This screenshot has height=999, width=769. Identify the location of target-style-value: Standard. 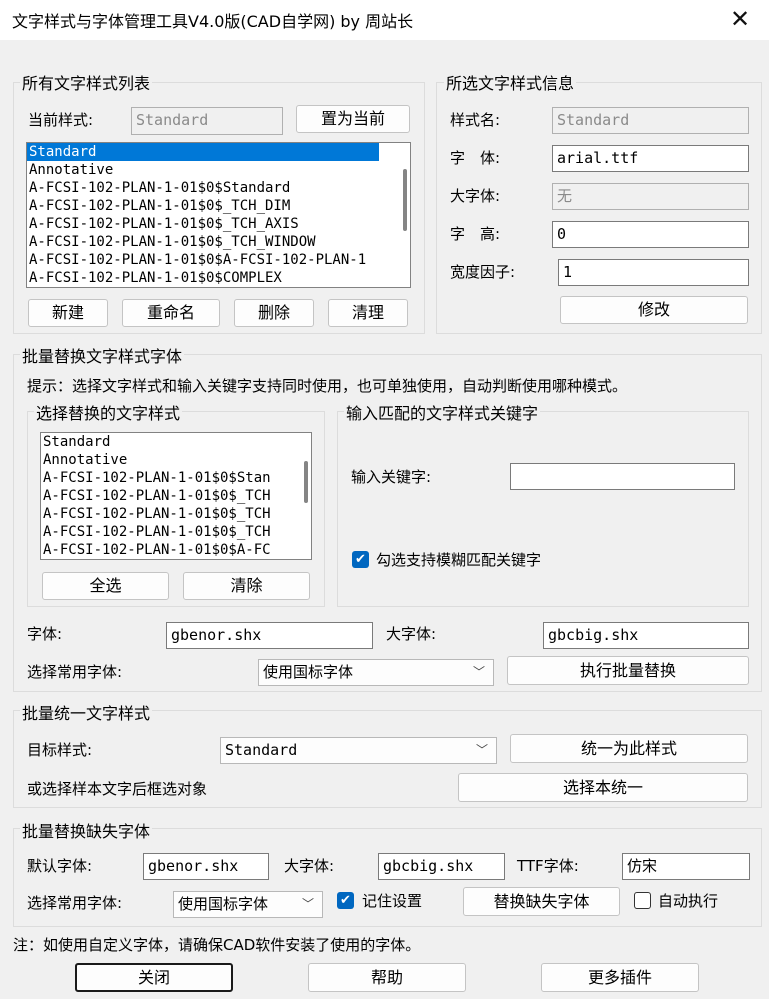
(261, 750).